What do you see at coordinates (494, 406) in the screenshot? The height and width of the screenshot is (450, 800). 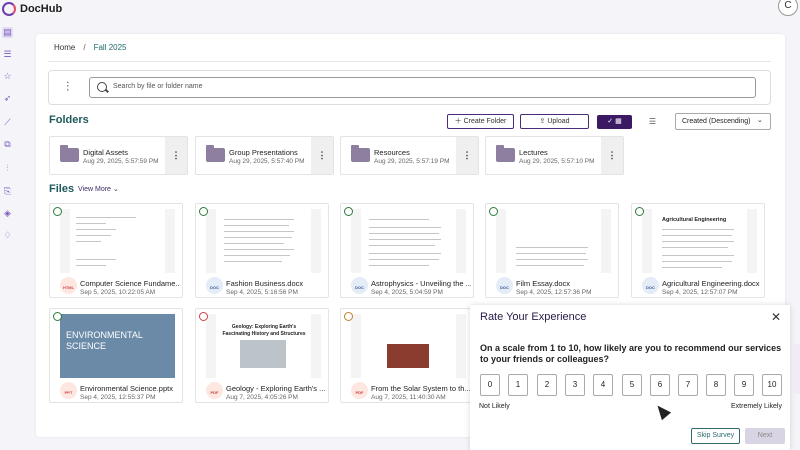 I see `scale-low-label: Not Likely` at bounding box center [494, 406].